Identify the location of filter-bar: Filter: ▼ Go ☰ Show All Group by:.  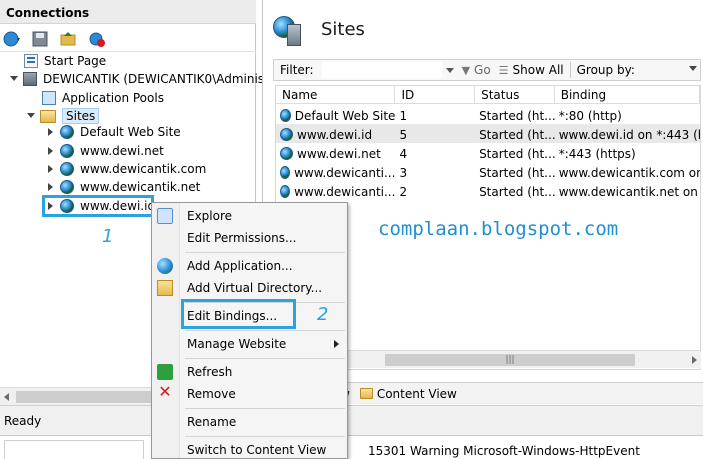
(487, 70).